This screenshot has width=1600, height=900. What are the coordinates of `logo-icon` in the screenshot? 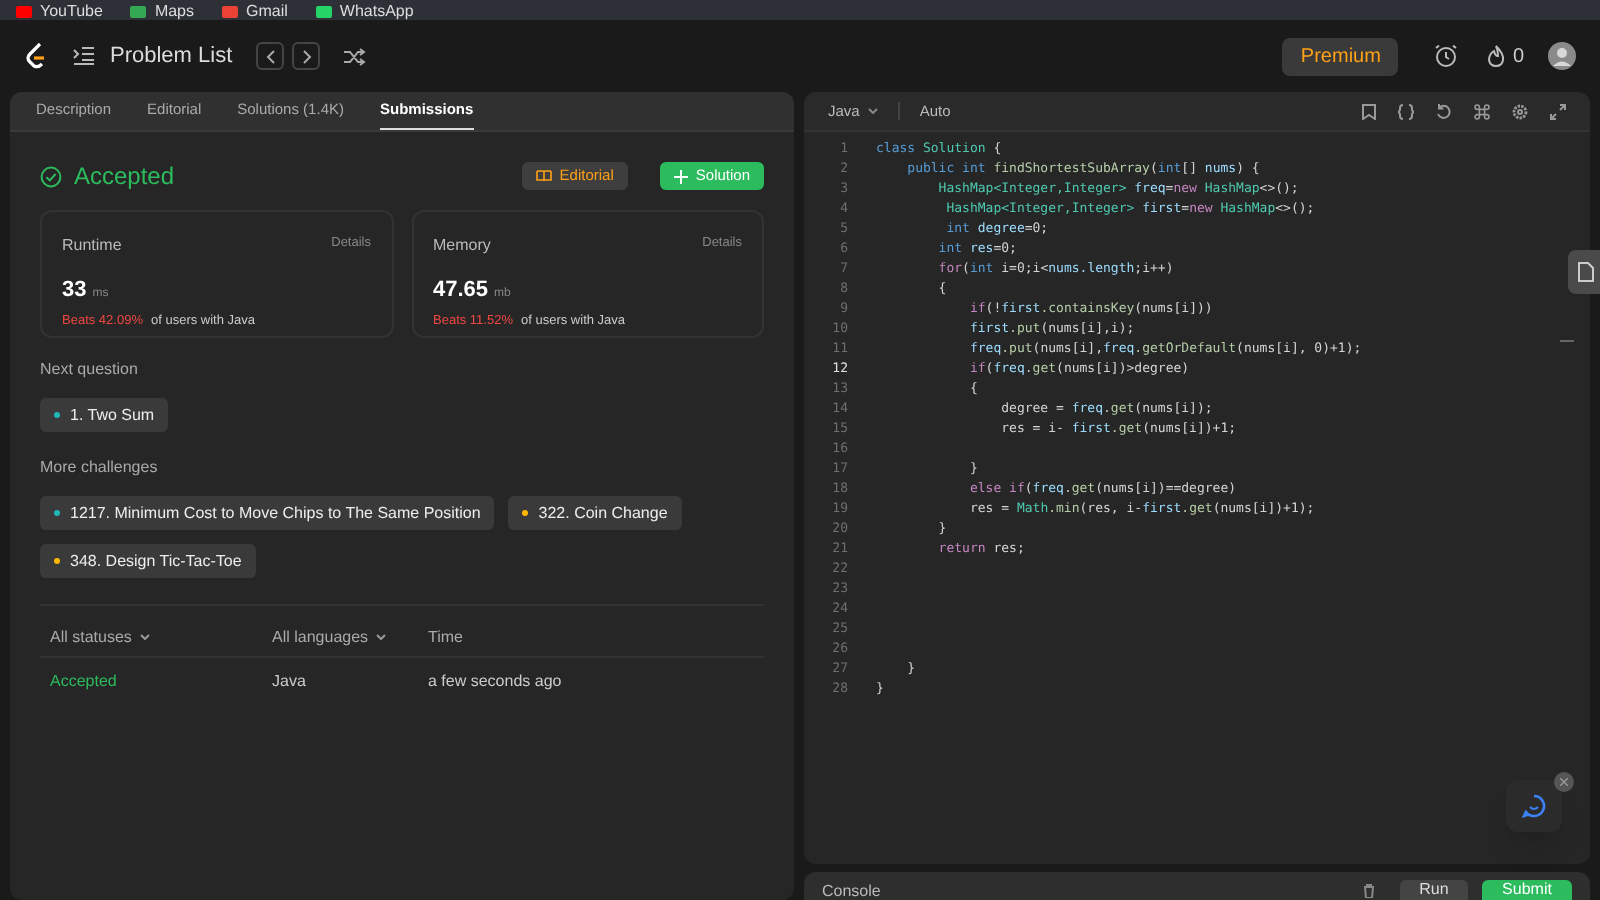 It's located at (36, 56).